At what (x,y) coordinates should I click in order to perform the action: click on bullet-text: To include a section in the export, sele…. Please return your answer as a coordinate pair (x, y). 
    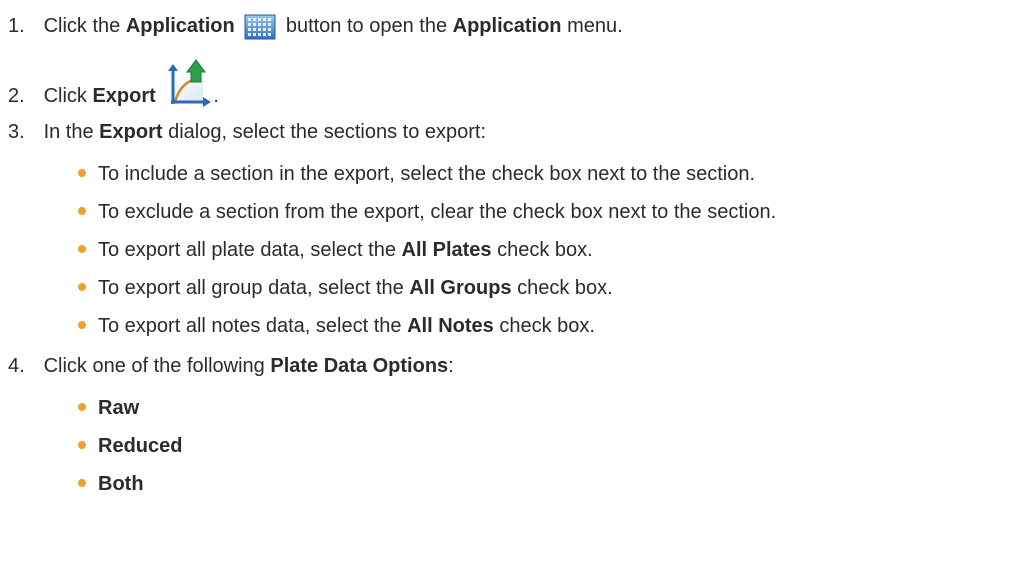
    Looking at the image, I should click on (427, 174).